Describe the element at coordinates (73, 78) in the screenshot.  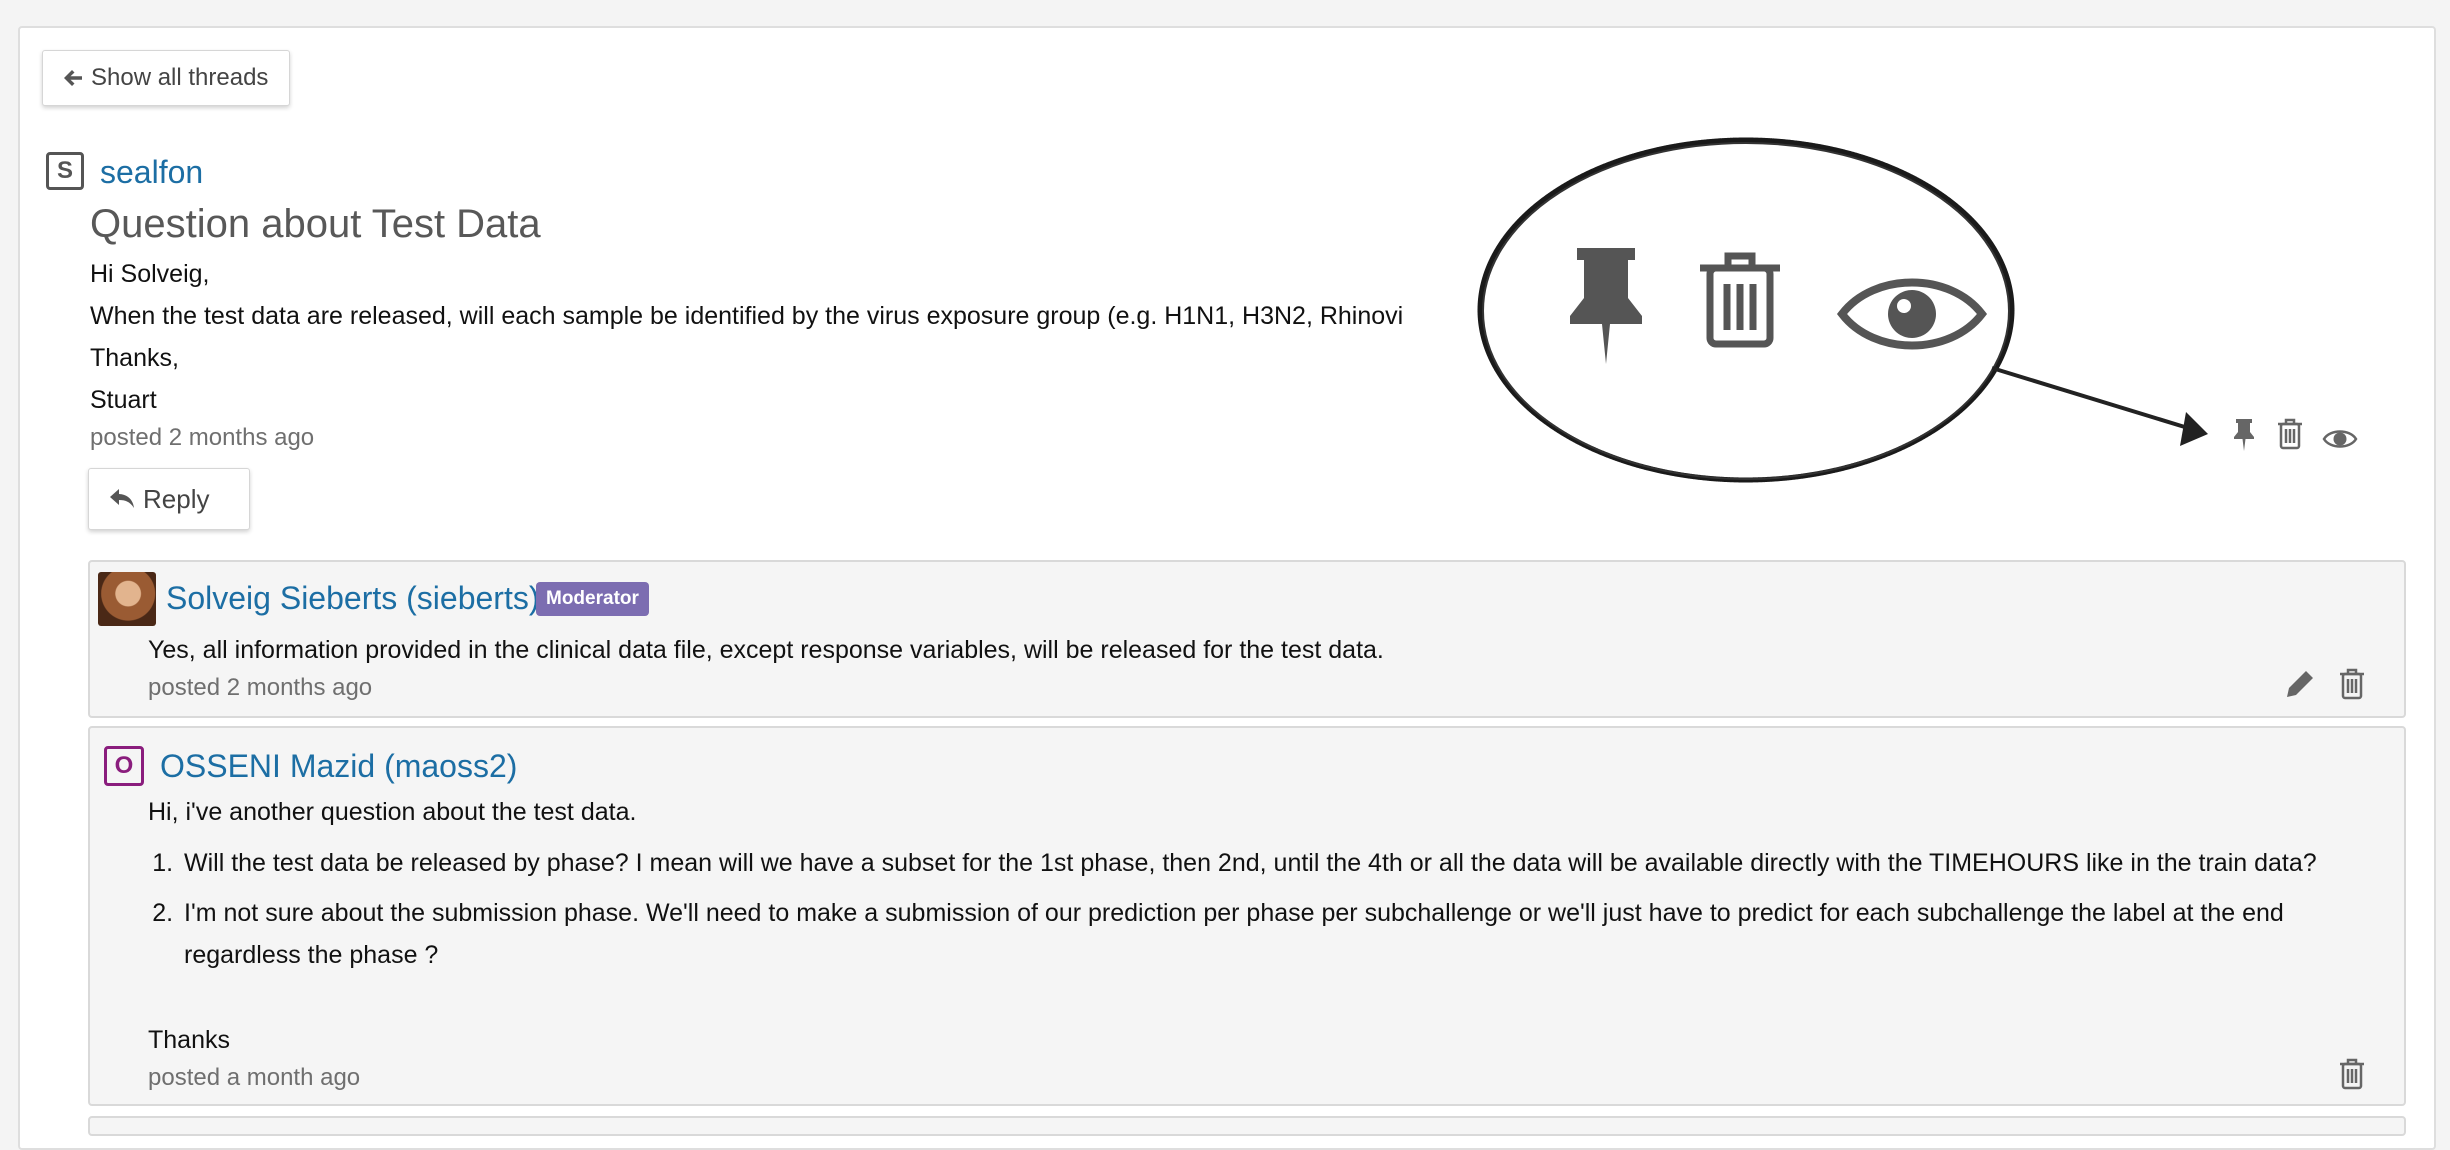
I see `arrow-left-icon` at that location.